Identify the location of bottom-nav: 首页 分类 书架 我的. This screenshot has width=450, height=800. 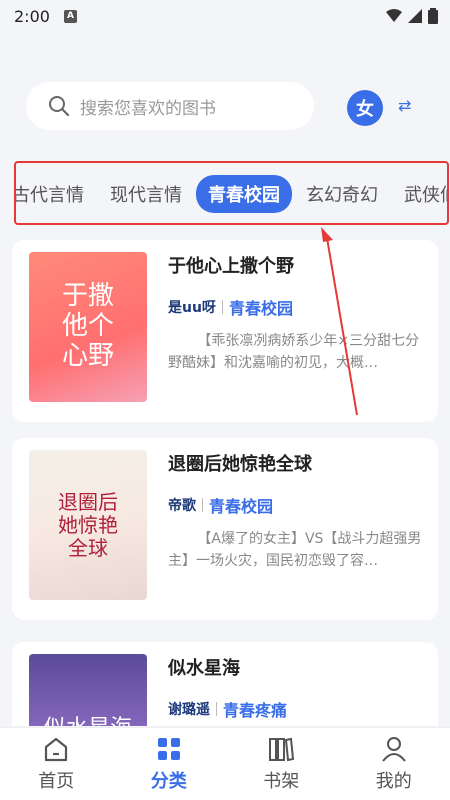
(225, 763).